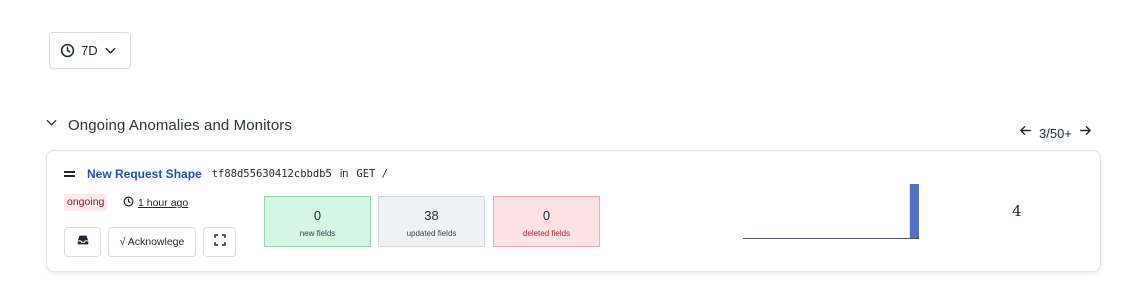 The image size is (1142, 307). I want to click on section-toggle: Ongoing Anomalies and Monitors, so click(168, 125).